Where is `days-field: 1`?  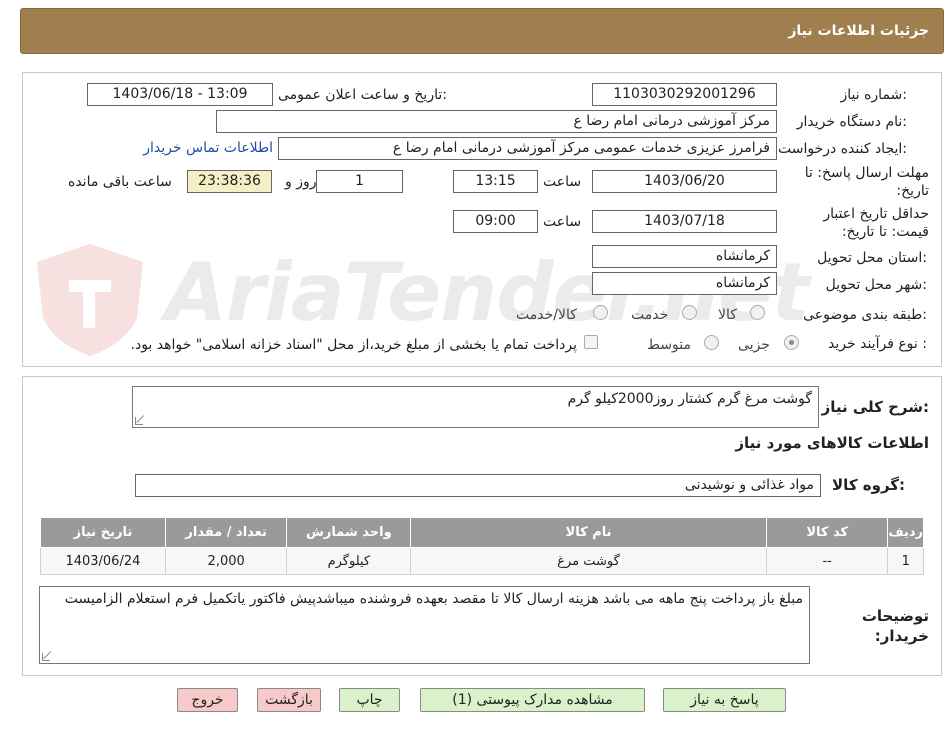 days-field: 1 is located at coordinates (359, 181).